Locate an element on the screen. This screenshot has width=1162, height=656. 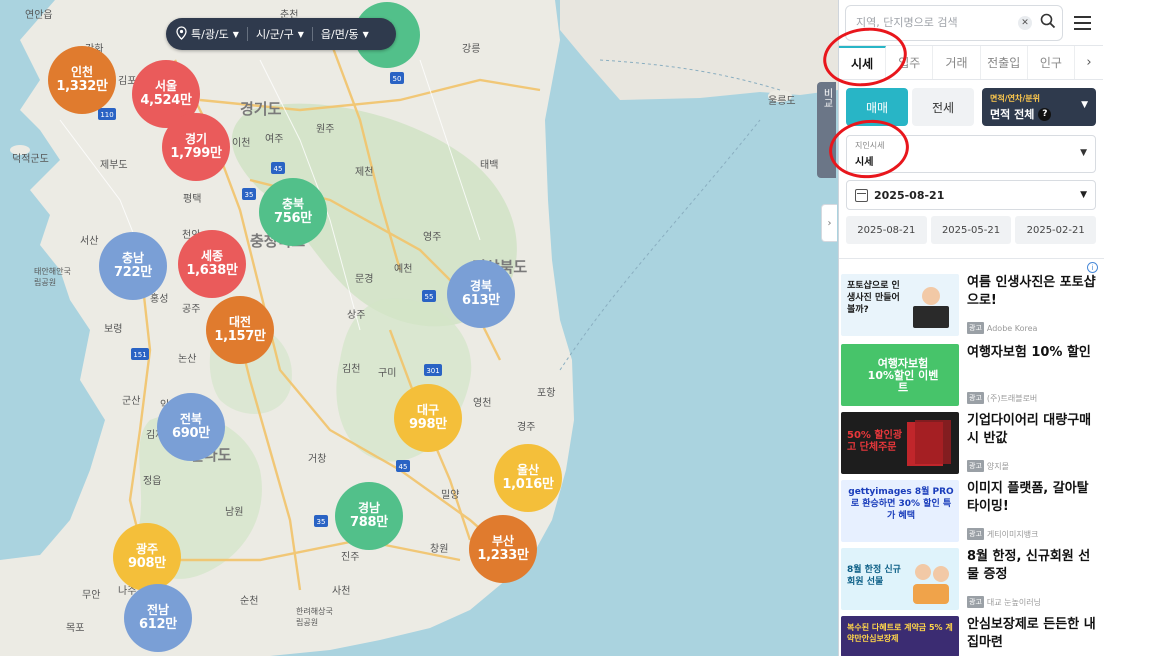
place-label: 제부도 is located at coordinates (114, 165).